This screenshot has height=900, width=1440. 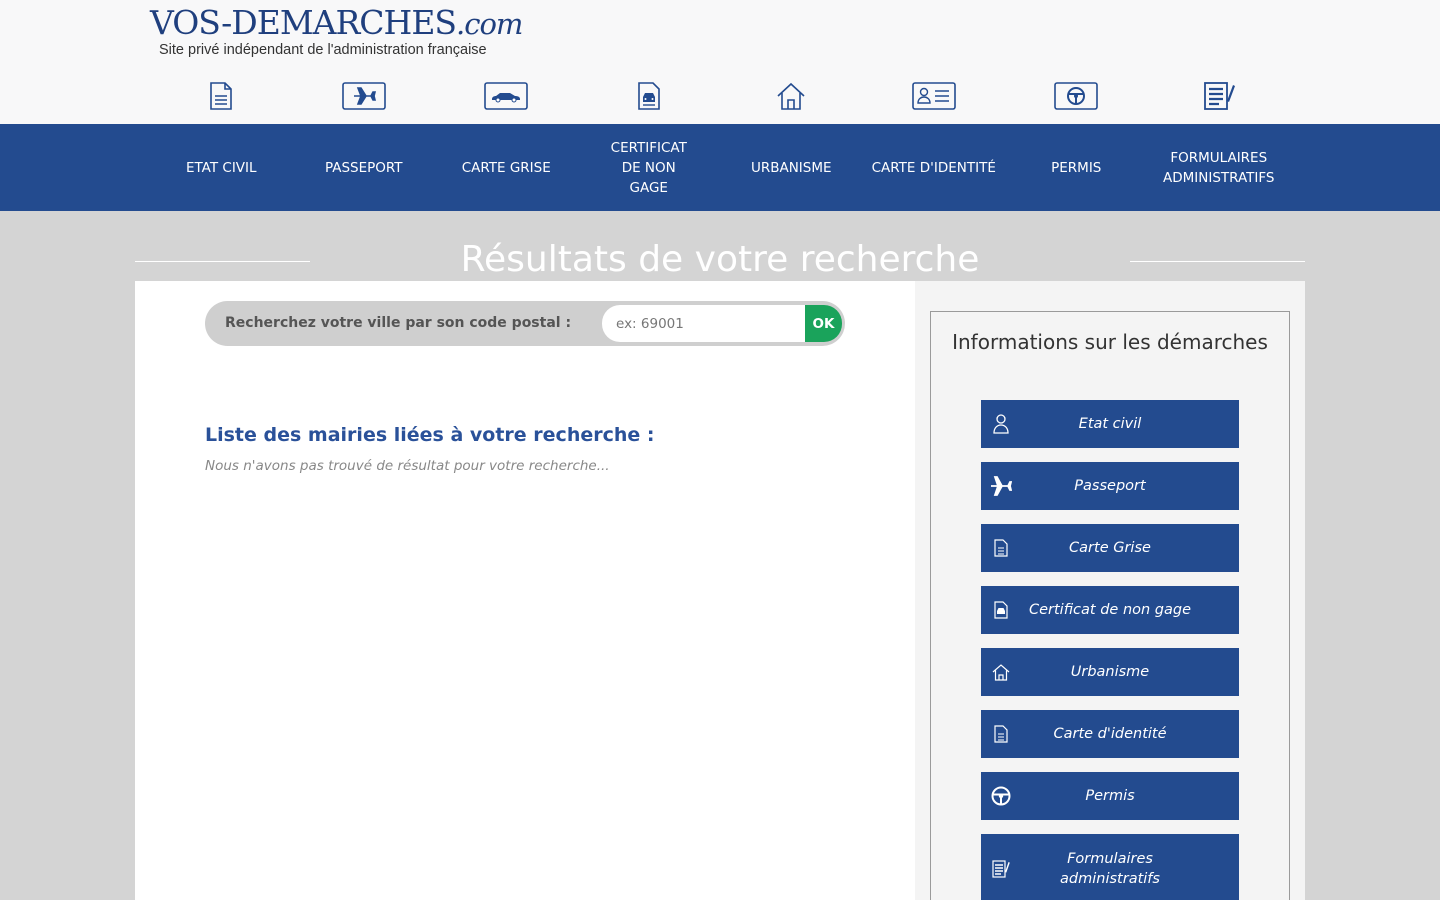 I want to click on etat-civil-icon-link, so click(x=221, y=96).